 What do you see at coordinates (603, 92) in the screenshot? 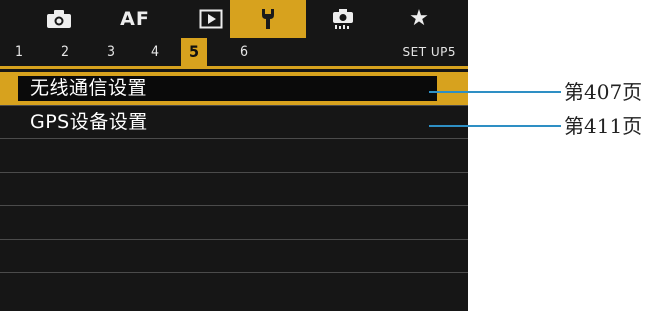
I see `callout-page-ref-1: 第407页` at bounding box center [603, 92].